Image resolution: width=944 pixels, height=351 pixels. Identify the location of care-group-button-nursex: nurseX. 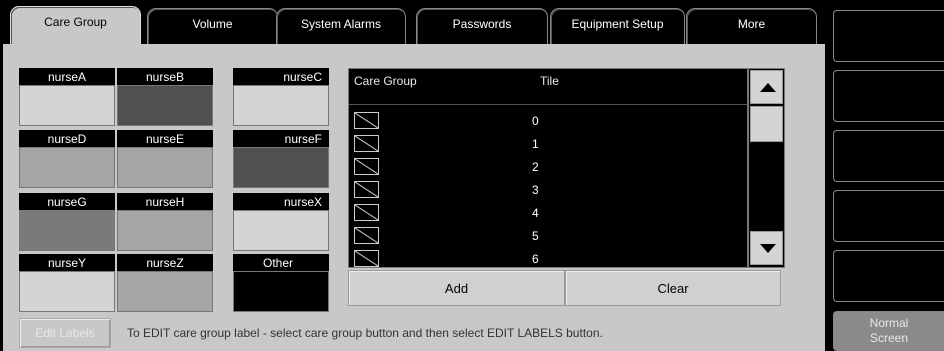
(281, 222).